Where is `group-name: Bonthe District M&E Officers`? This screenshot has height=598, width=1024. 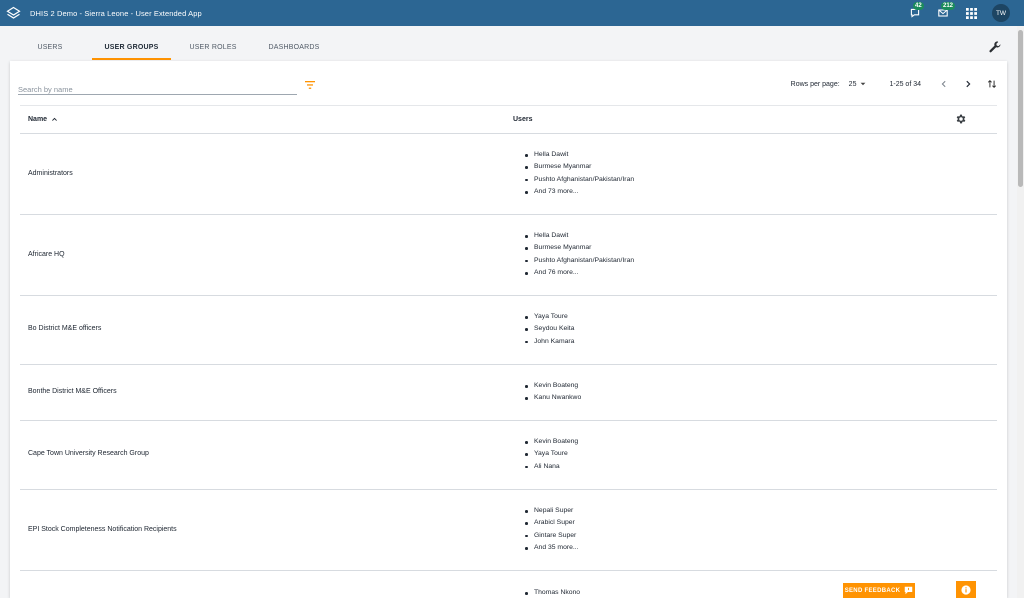
group-name: Bonthe District M&E Officers is located at coordinates (72, 391).